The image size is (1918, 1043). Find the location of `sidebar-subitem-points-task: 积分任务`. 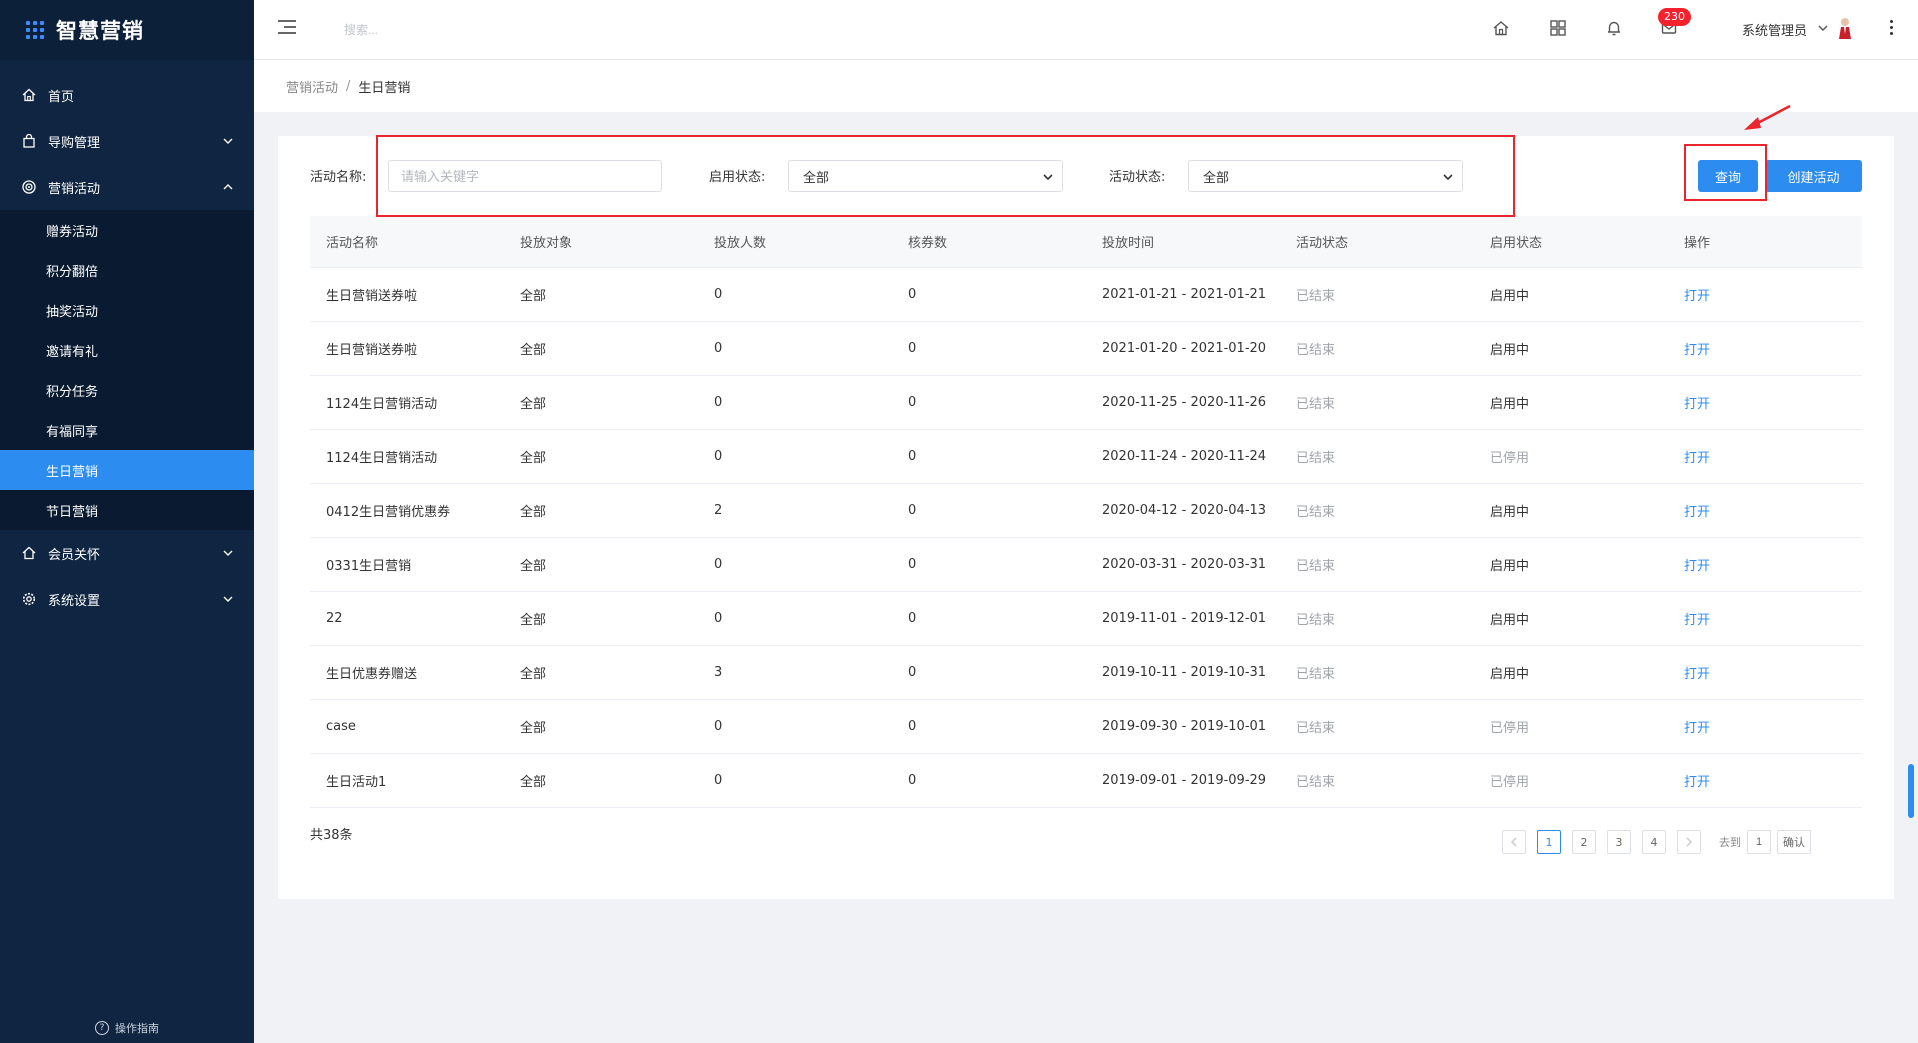

sidebar-subitem-points-task: 积分任务 is located at coordinates (127, 390).